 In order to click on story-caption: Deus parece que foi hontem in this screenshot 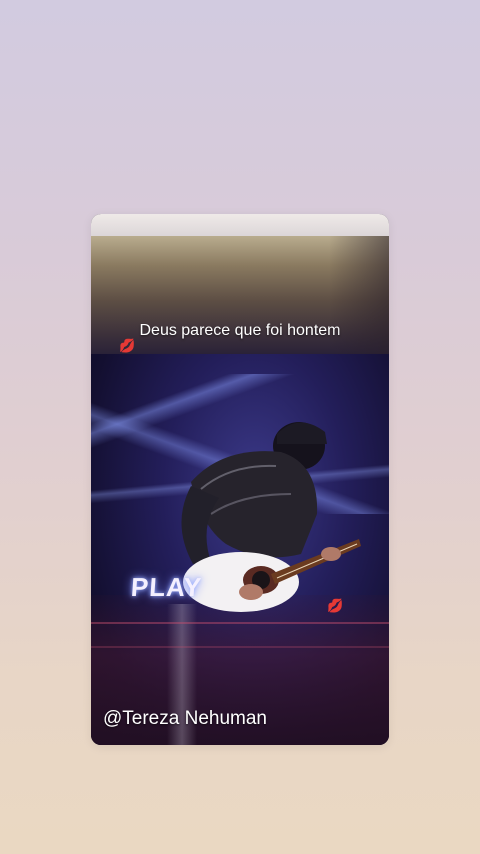, I will do `click(240, 330)`.